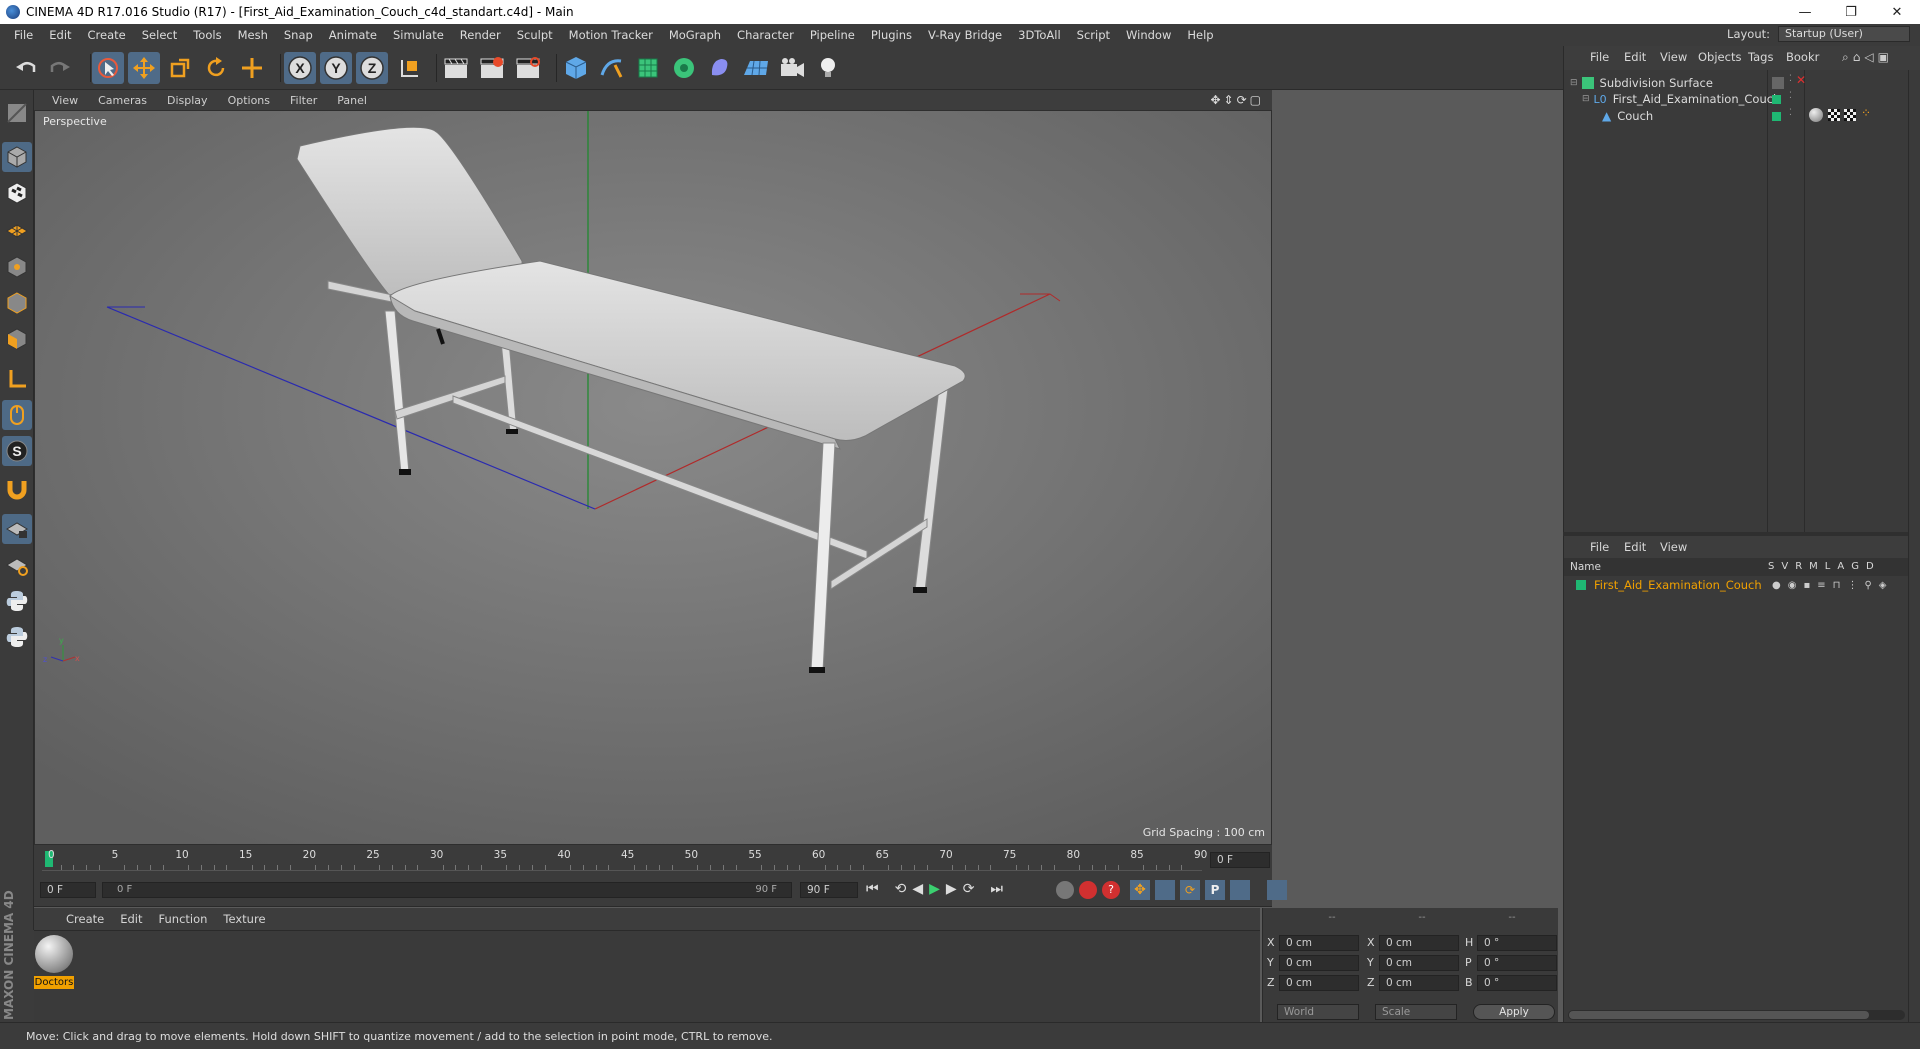  I want to click on right-tab-strip, so click(1914, 546).